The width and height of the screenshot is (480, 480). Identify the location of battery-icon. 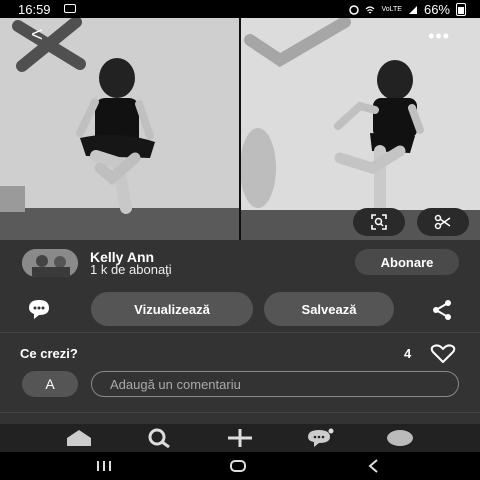
(461, 9).